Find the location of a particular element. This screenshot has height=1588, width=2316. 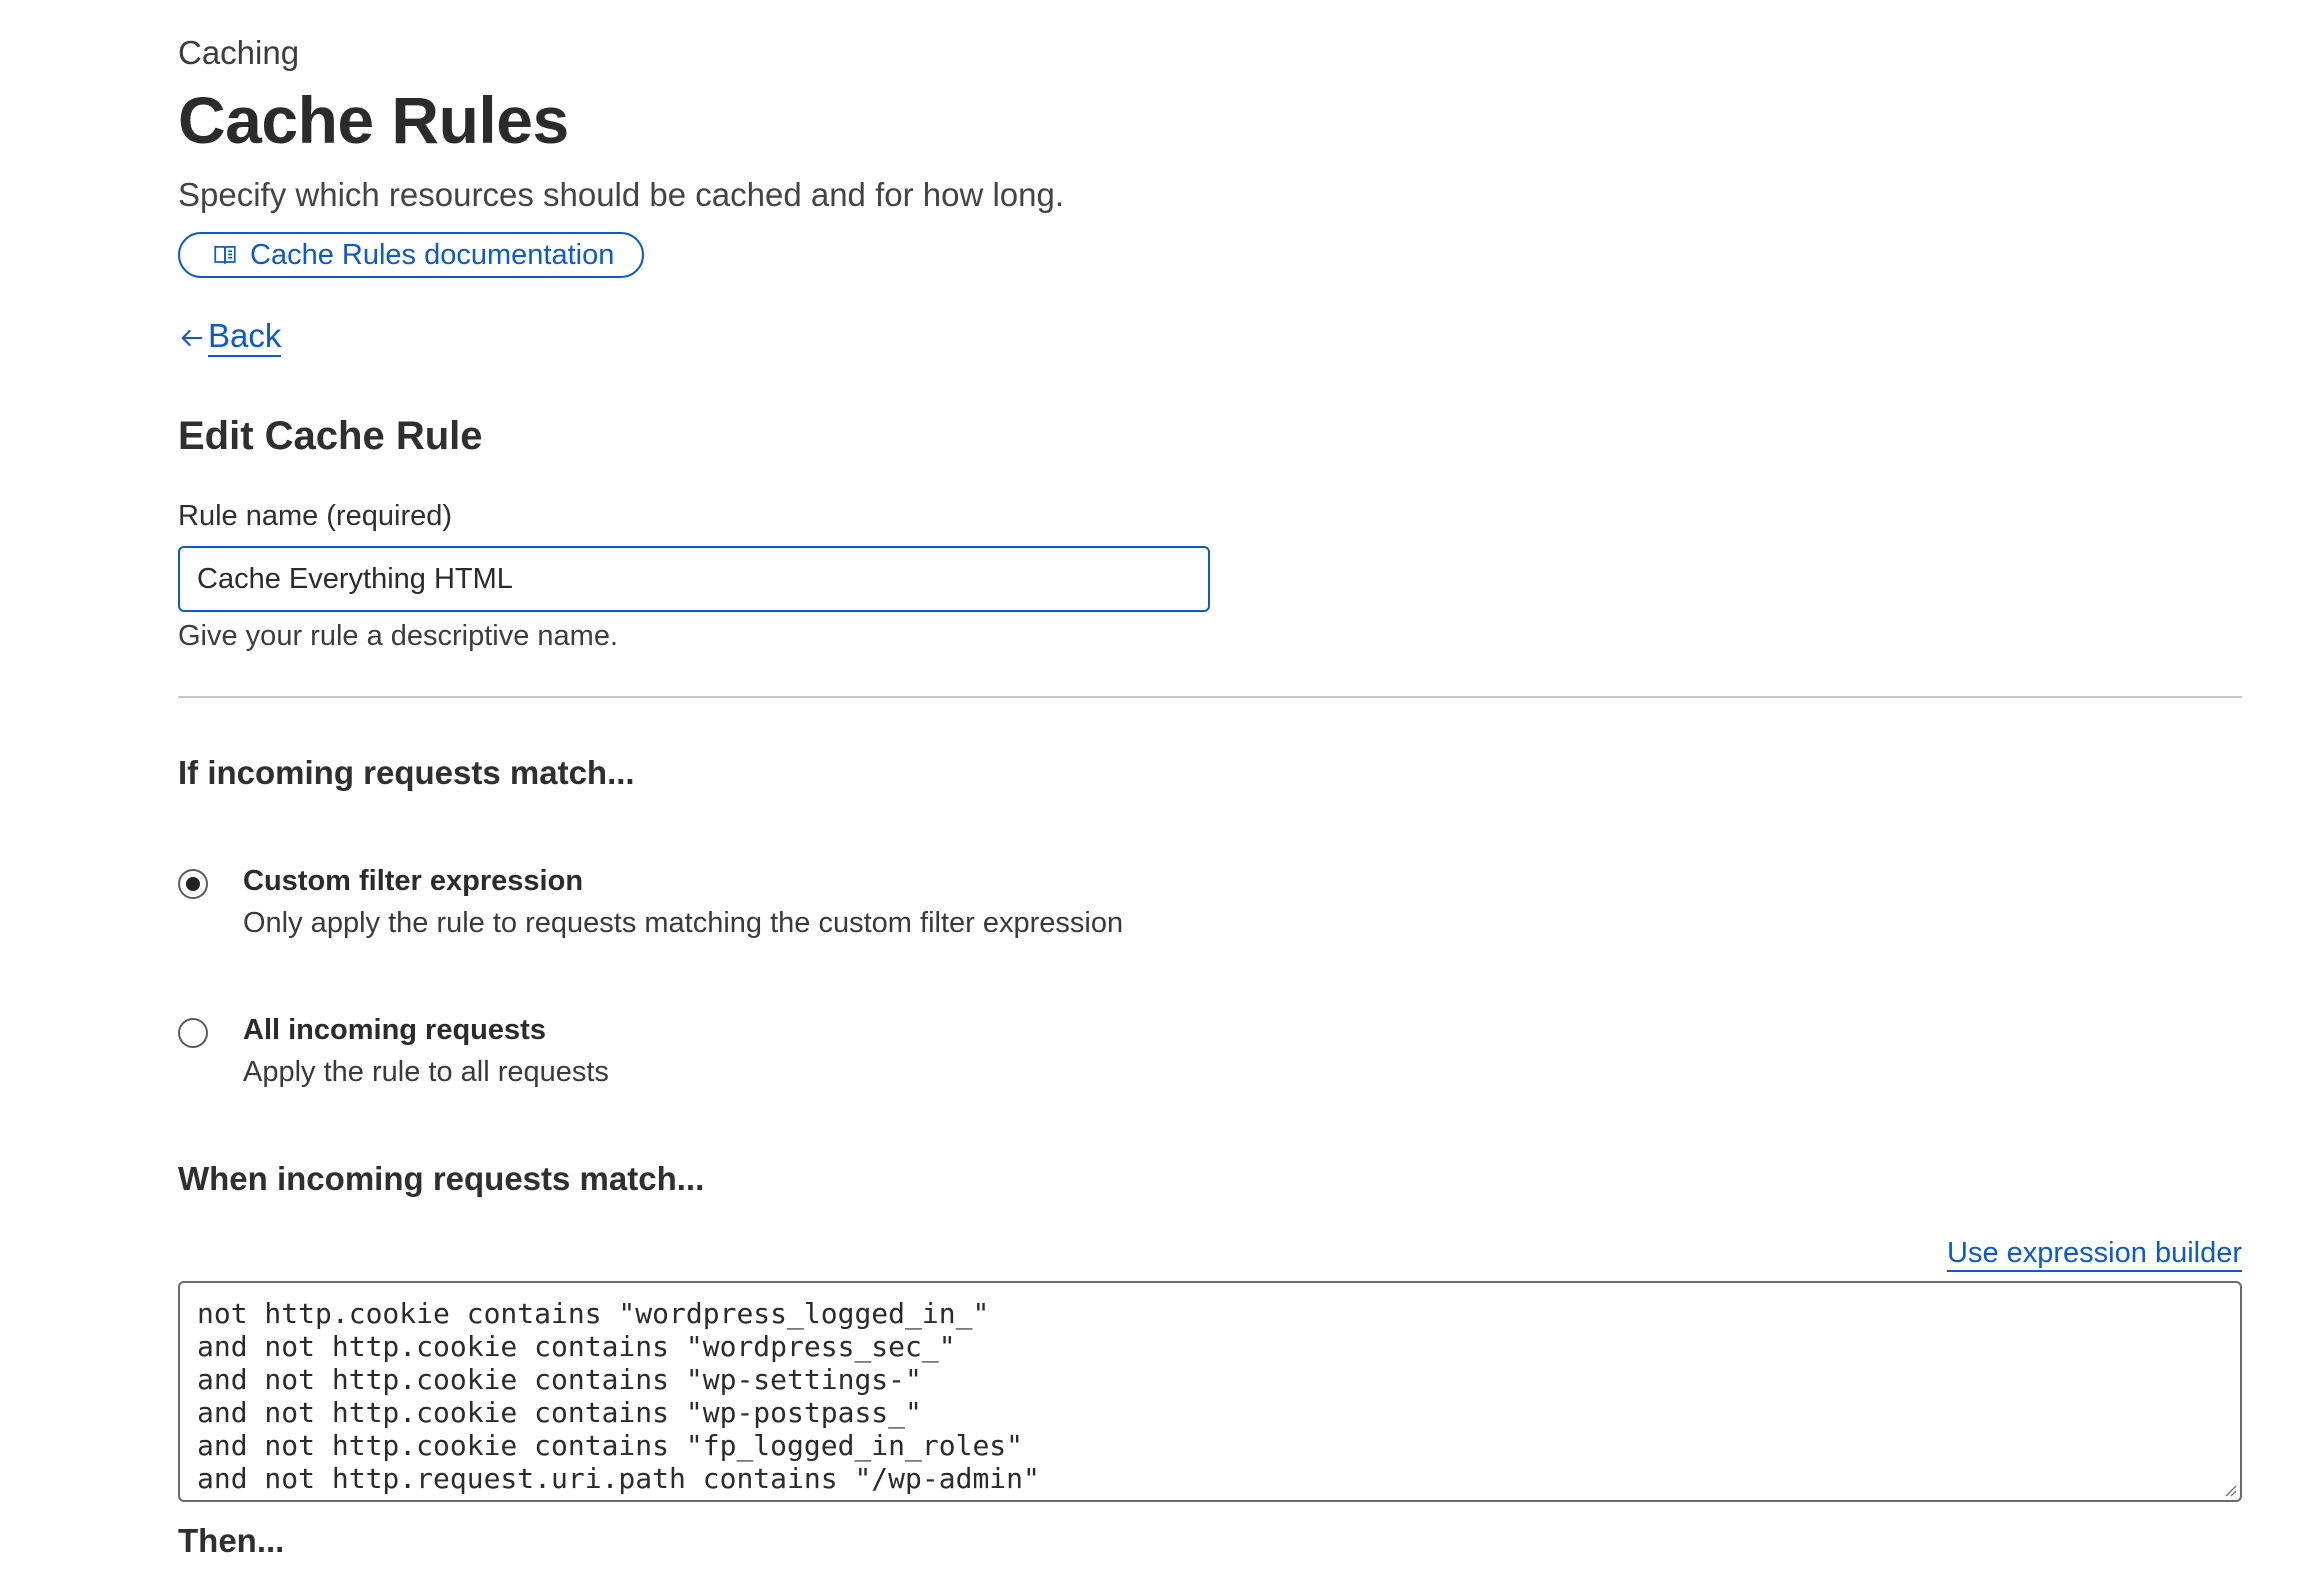

documentation-button-label: Cache Rules documentation is located at coordinates (432, 254).